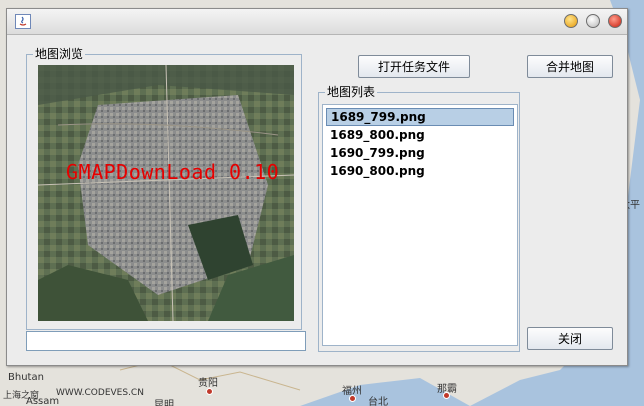 The image size is (644, 406). What do you see at coordinates (571, 21) in the screenshot?
I see `minimize-button` at bounding box center [571, 21].